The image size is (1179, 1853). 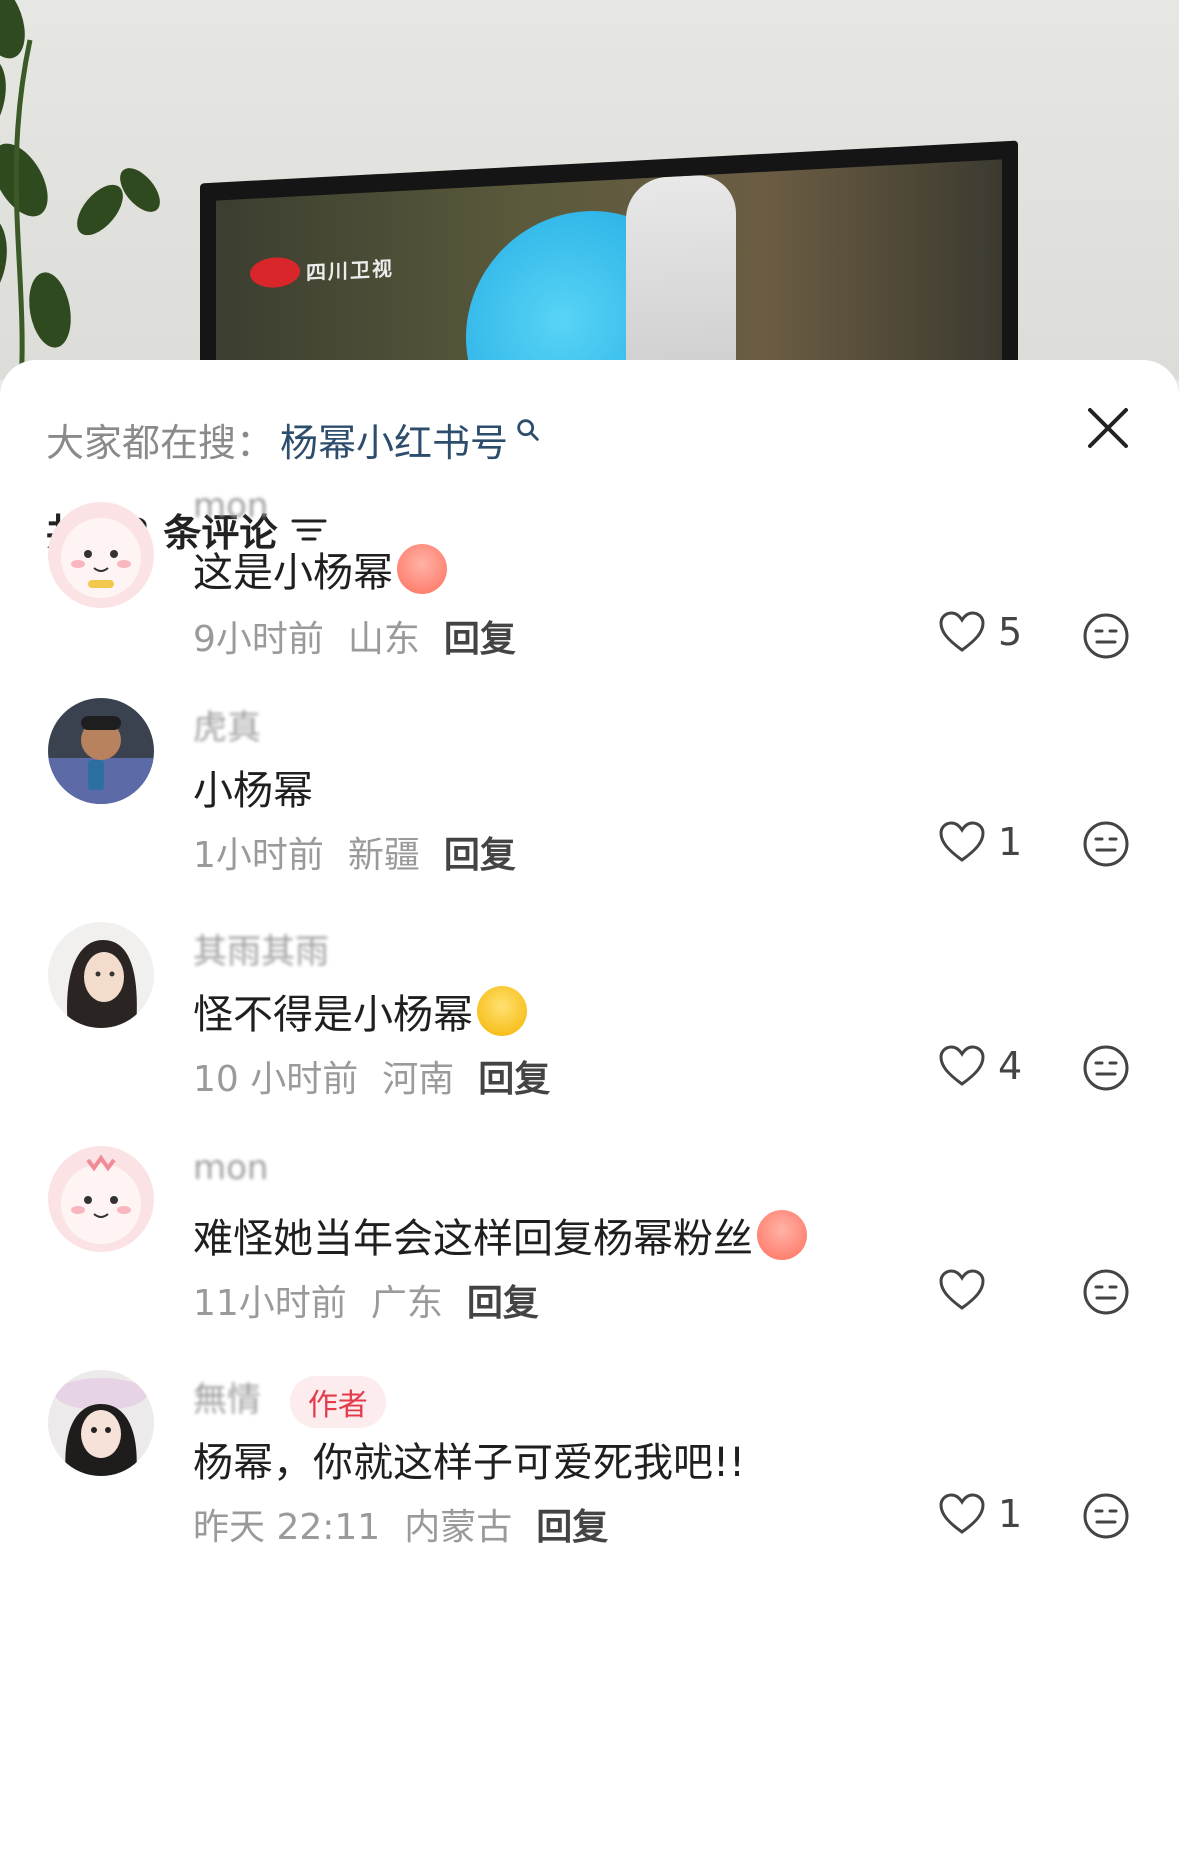 What do you see at coordinates (276, 1079) in the screenshot?
I see `comment-time: 10 小时前` at bounding box center [276, 1079].